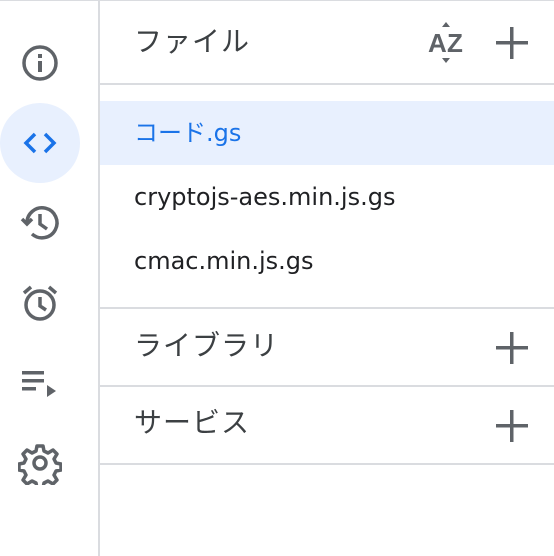  I want to click on add-service-button, so click(512, 426).